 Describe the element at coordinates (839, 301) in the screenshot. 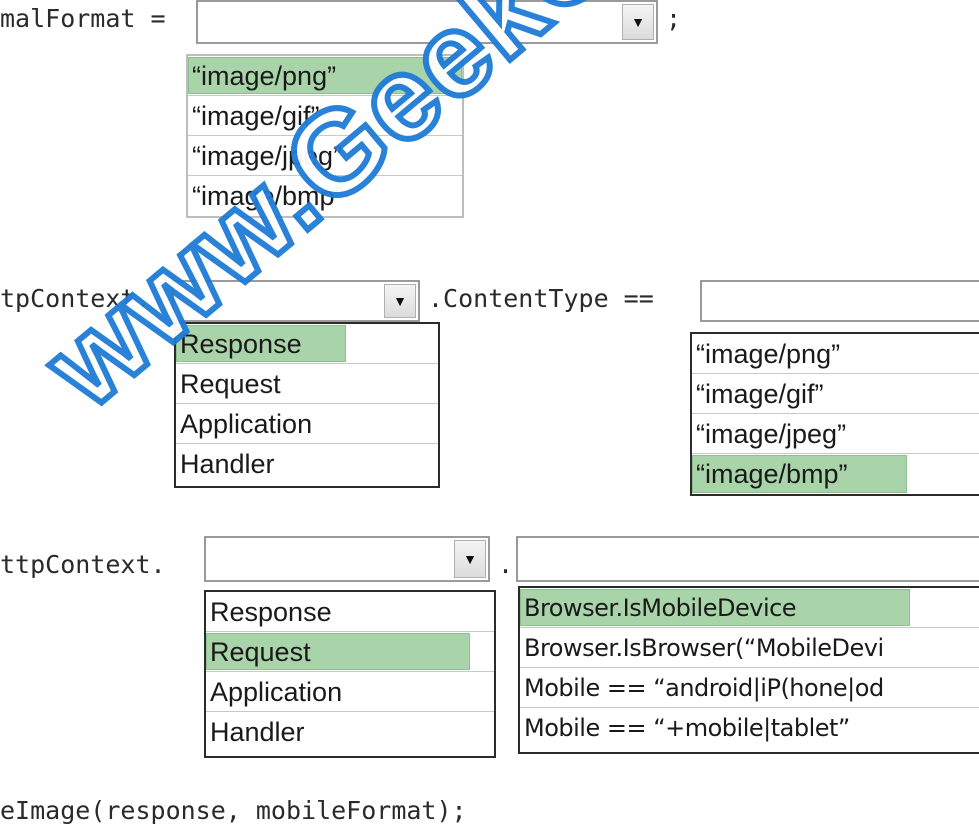

I see `content-type-select` at that location.